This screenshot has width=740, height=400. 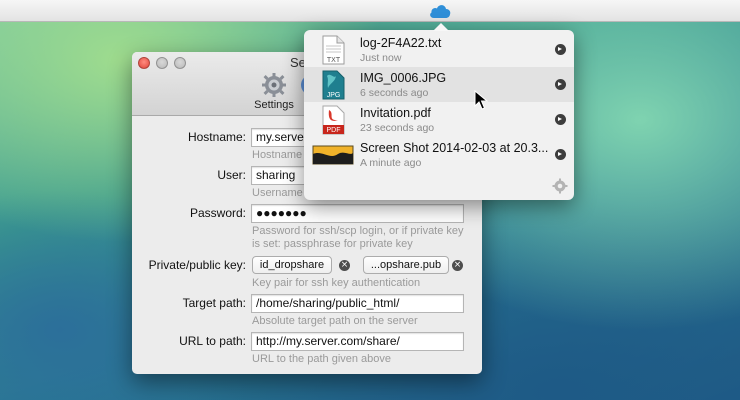 I want to click on public-key-button: ...opshare.pub, so click(x=406, y=265).